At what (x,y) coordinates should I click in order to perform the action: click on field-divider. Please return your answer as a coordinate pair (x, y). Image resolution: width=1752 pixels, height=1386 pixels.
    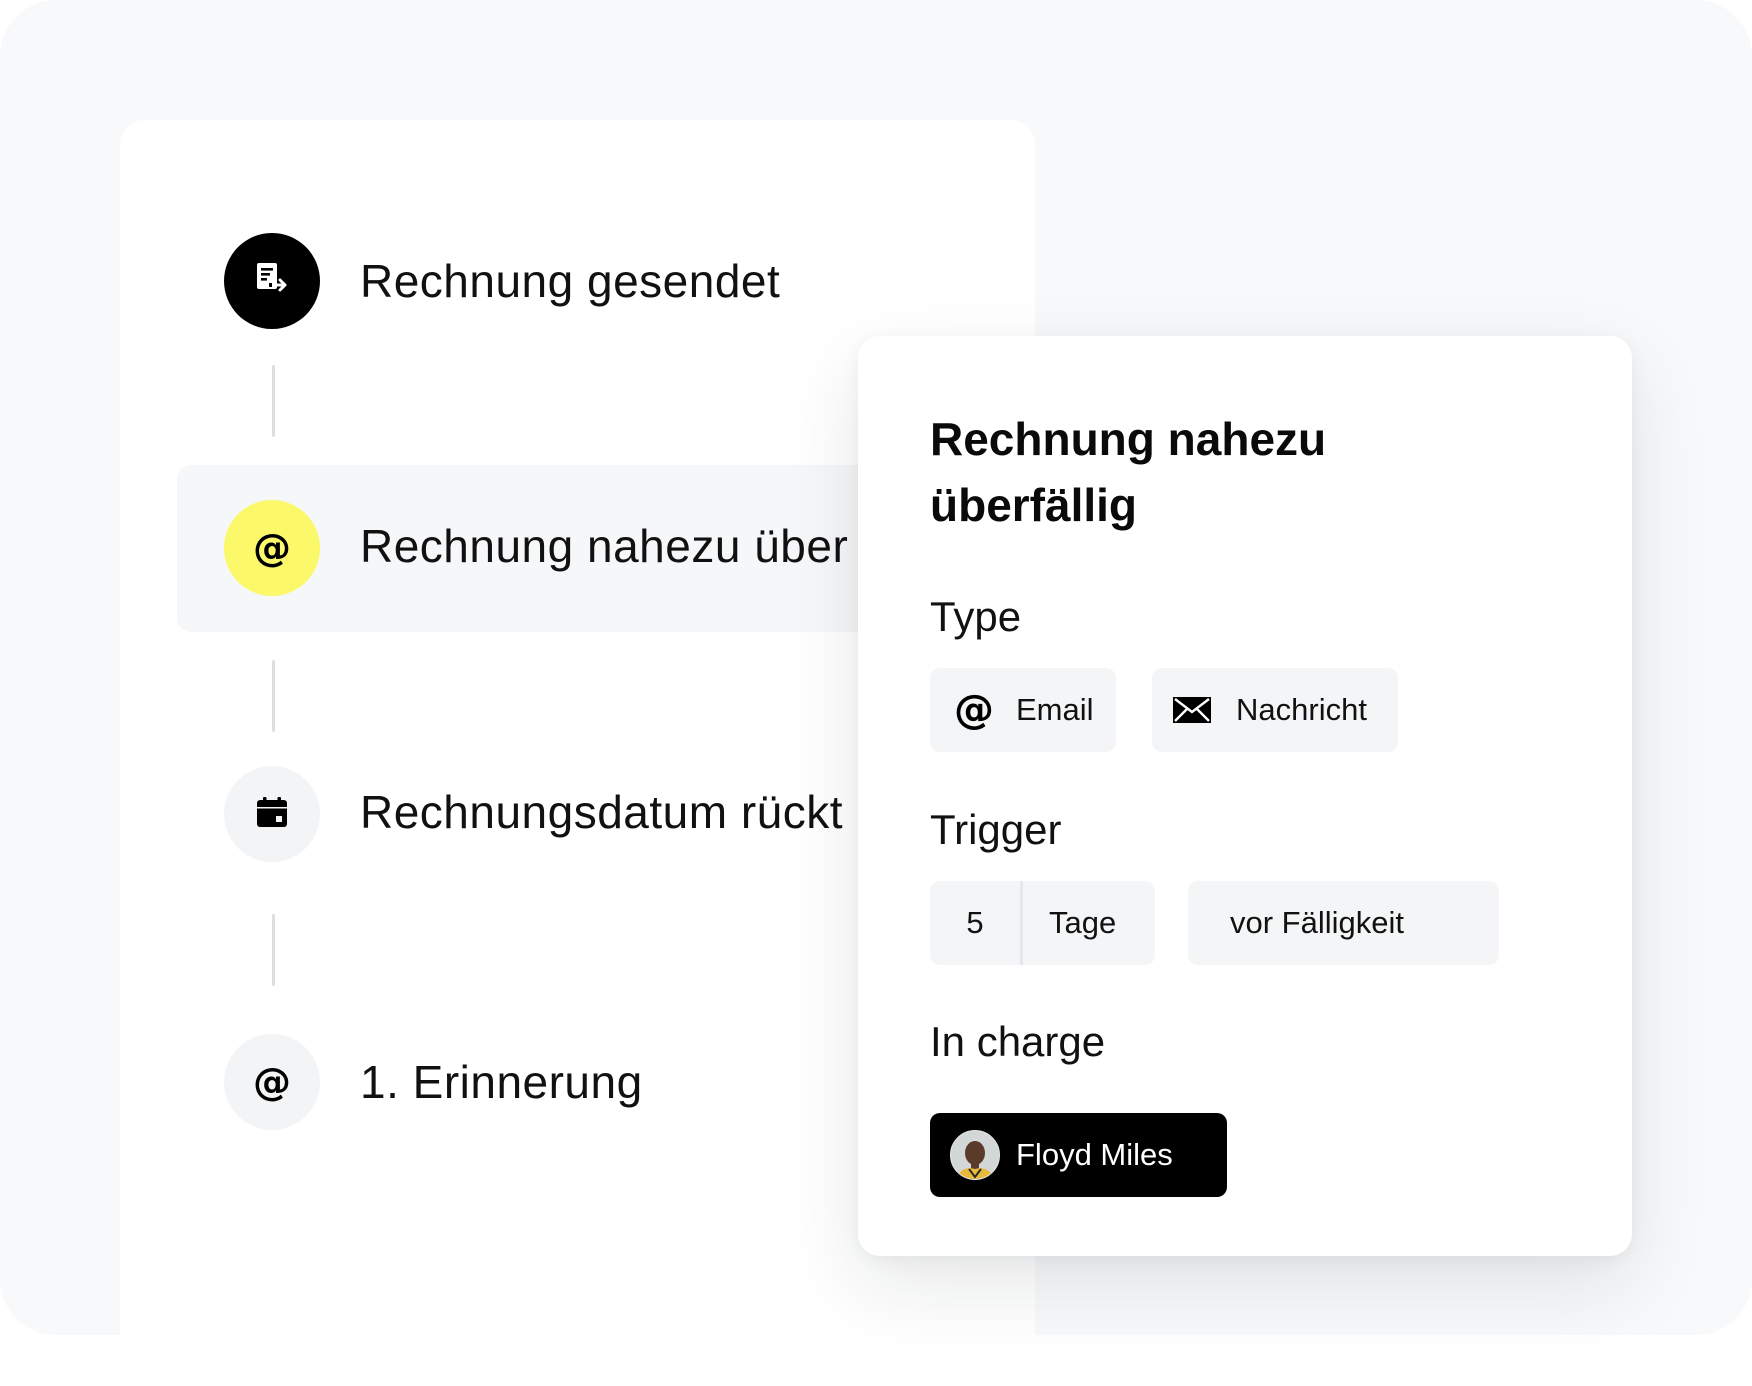
    Looking at the image, I should click on (1021, 923).